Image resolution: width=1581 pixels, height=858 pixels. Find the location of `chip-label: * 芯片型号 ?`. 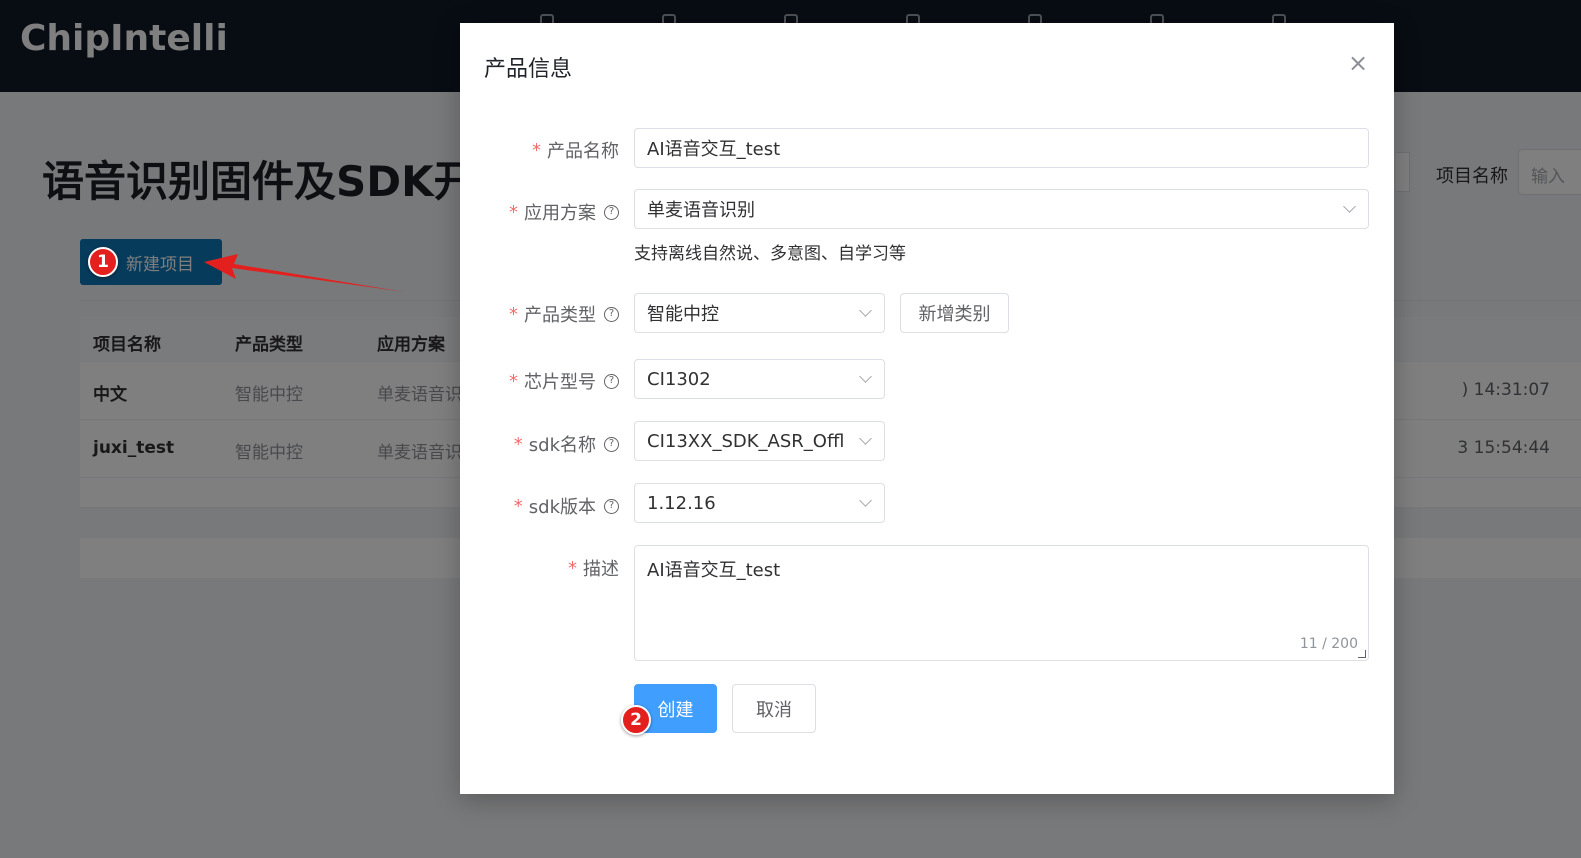

chip-label: * 芯片型号 ? is located at coordinates (564, 381).